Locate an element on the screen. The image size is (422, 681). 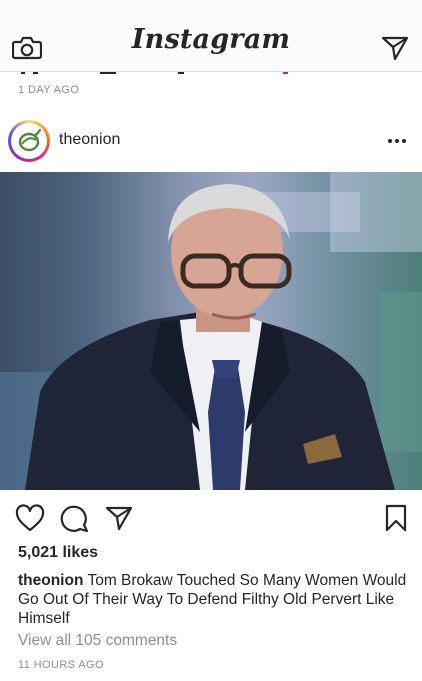
post-header: theonion is located at coordinates (211, 141).